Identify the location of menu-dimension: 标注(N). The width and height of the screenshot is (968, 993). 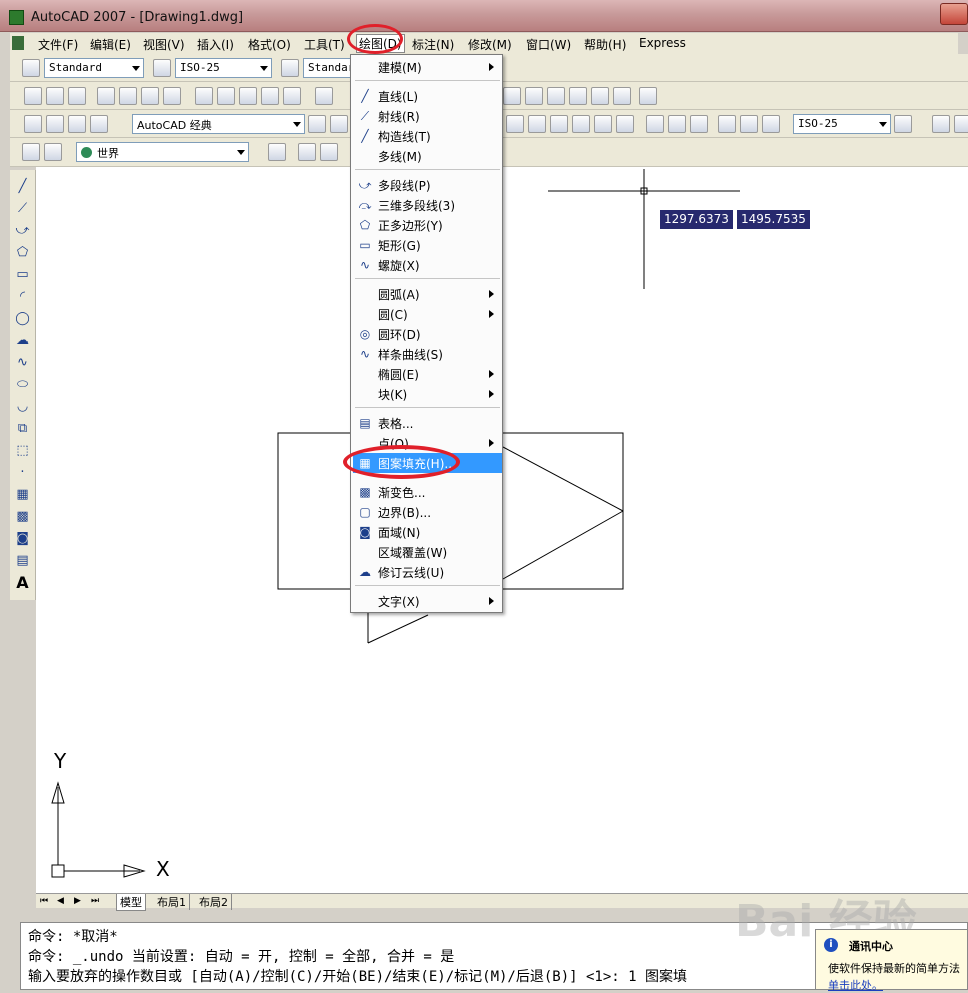
(433, 44).